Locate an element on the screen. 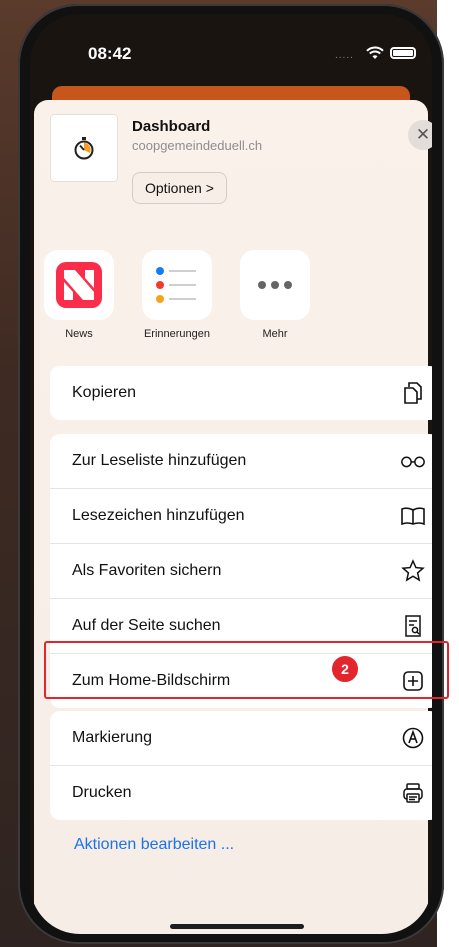 This screenshot has width=459, height=947. action-label: Drucken is located at coordinates (102, 792).